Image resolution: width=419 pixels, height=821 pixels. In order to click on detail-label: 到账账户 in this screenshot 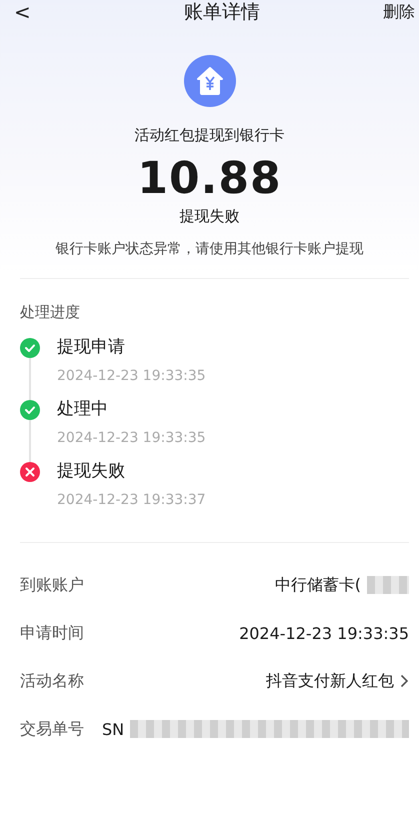, I will do `click(52, 585)`.